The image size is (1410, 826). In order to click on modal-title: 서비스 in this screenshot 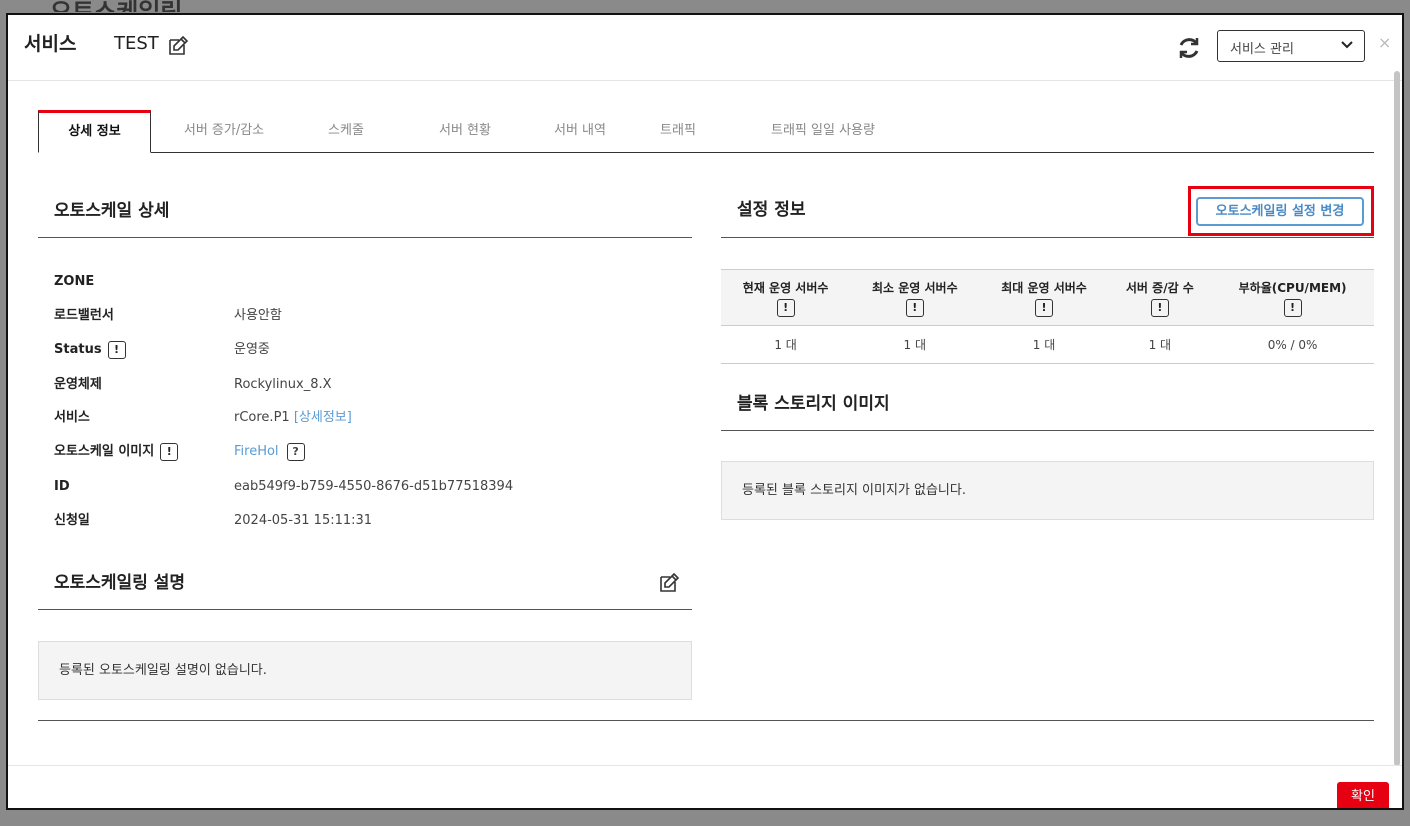, I will do `click(50, 44)`.